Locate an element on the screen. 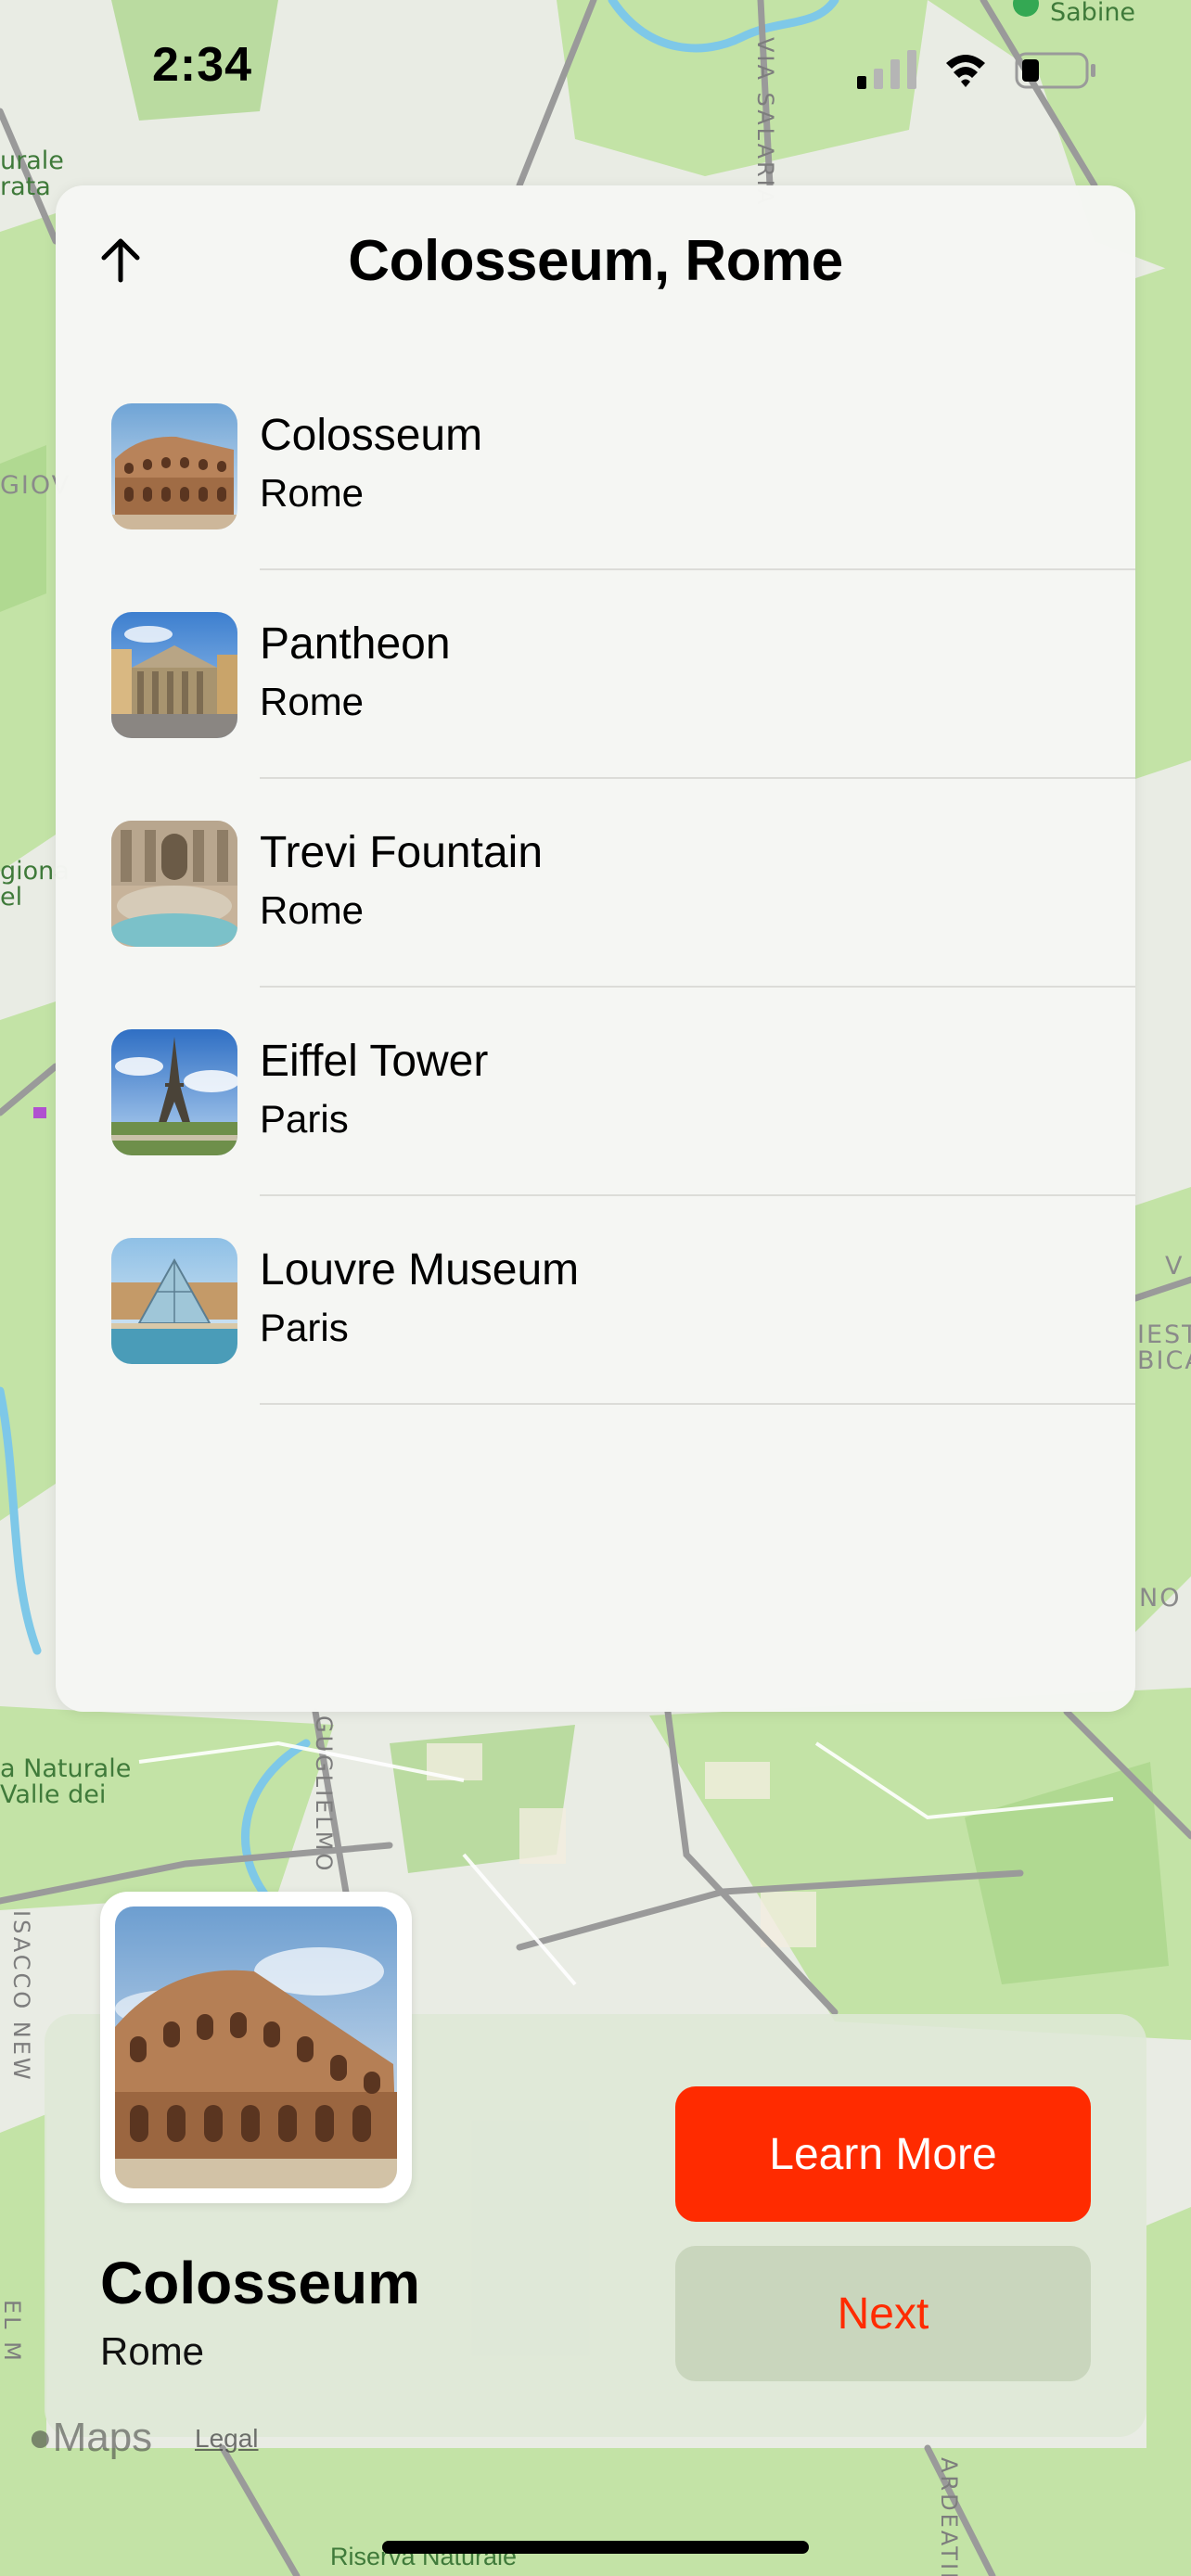  card-subtitle: Rome is located at coordinates (152, 2351).